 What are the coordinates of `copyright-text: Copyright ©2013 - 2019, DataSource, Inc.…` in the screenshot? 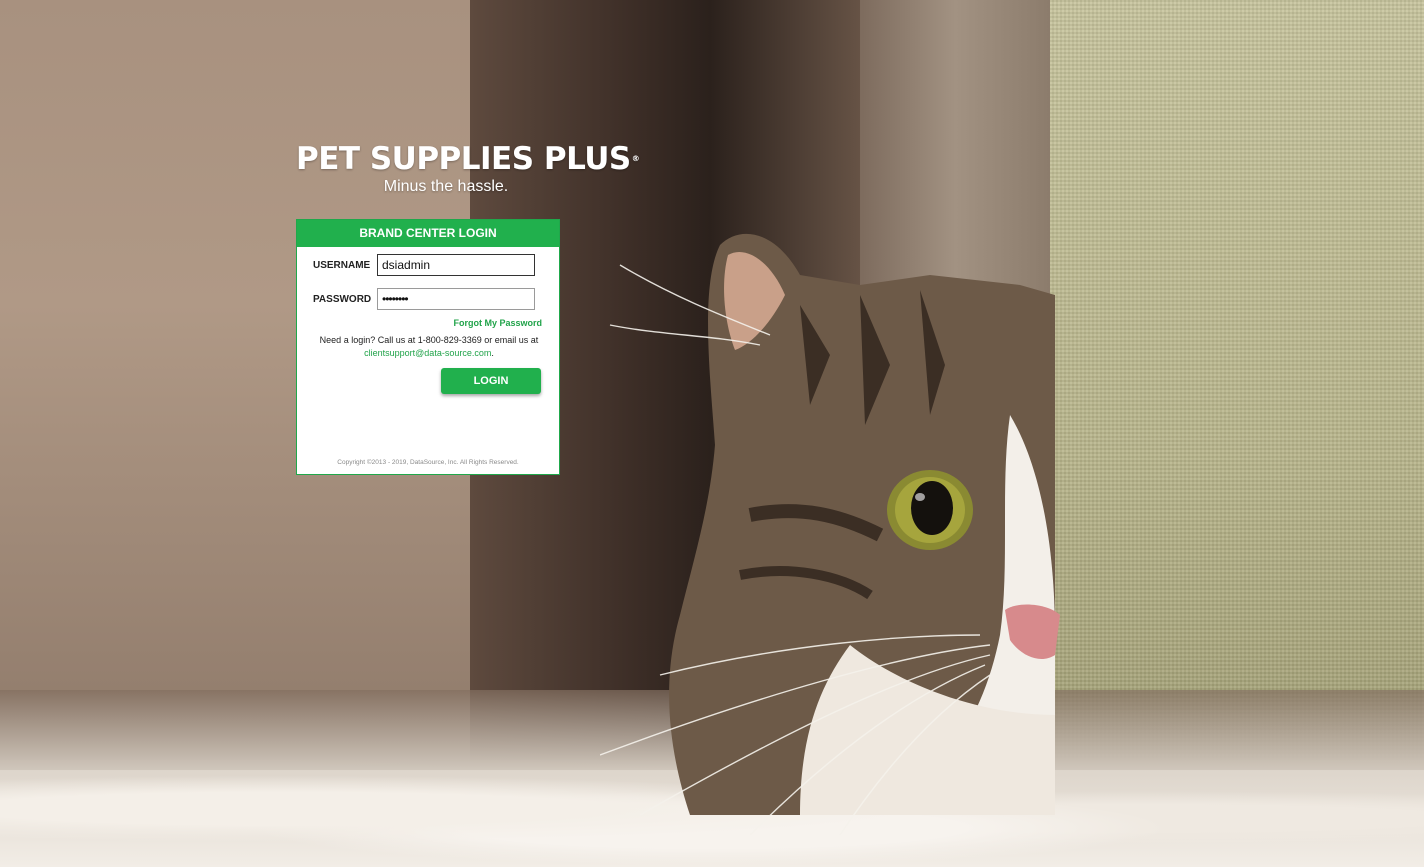 It's located at (428, 462).